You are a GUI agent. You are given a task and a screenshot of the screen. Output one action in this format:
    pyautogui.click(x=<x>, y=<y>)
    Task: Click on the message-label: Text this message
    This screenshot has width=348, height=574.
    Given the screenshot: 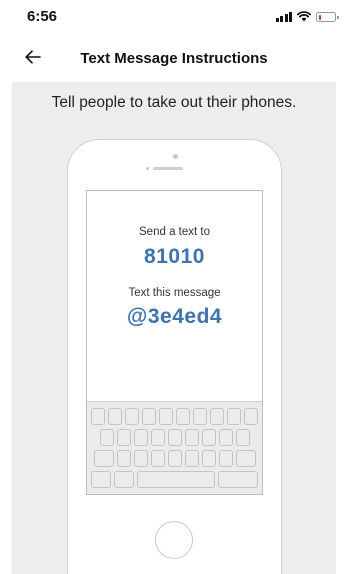 What is the action you would take?
    pyautogui.click(x=174, y=293)
    